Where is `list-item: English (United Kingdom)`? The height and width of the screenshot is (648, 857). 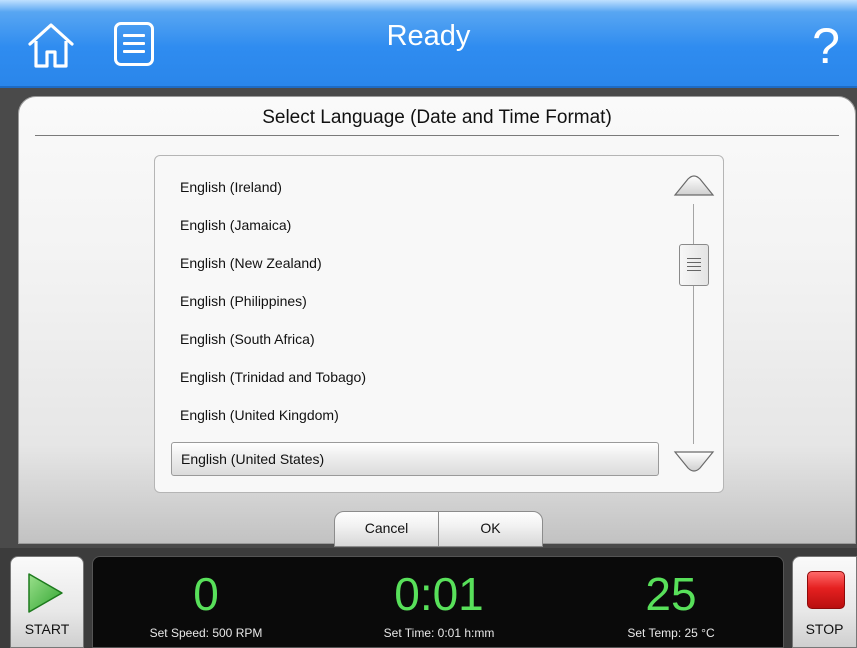
list-item: English (United Kingdom) is located at coordinates (415, 415).